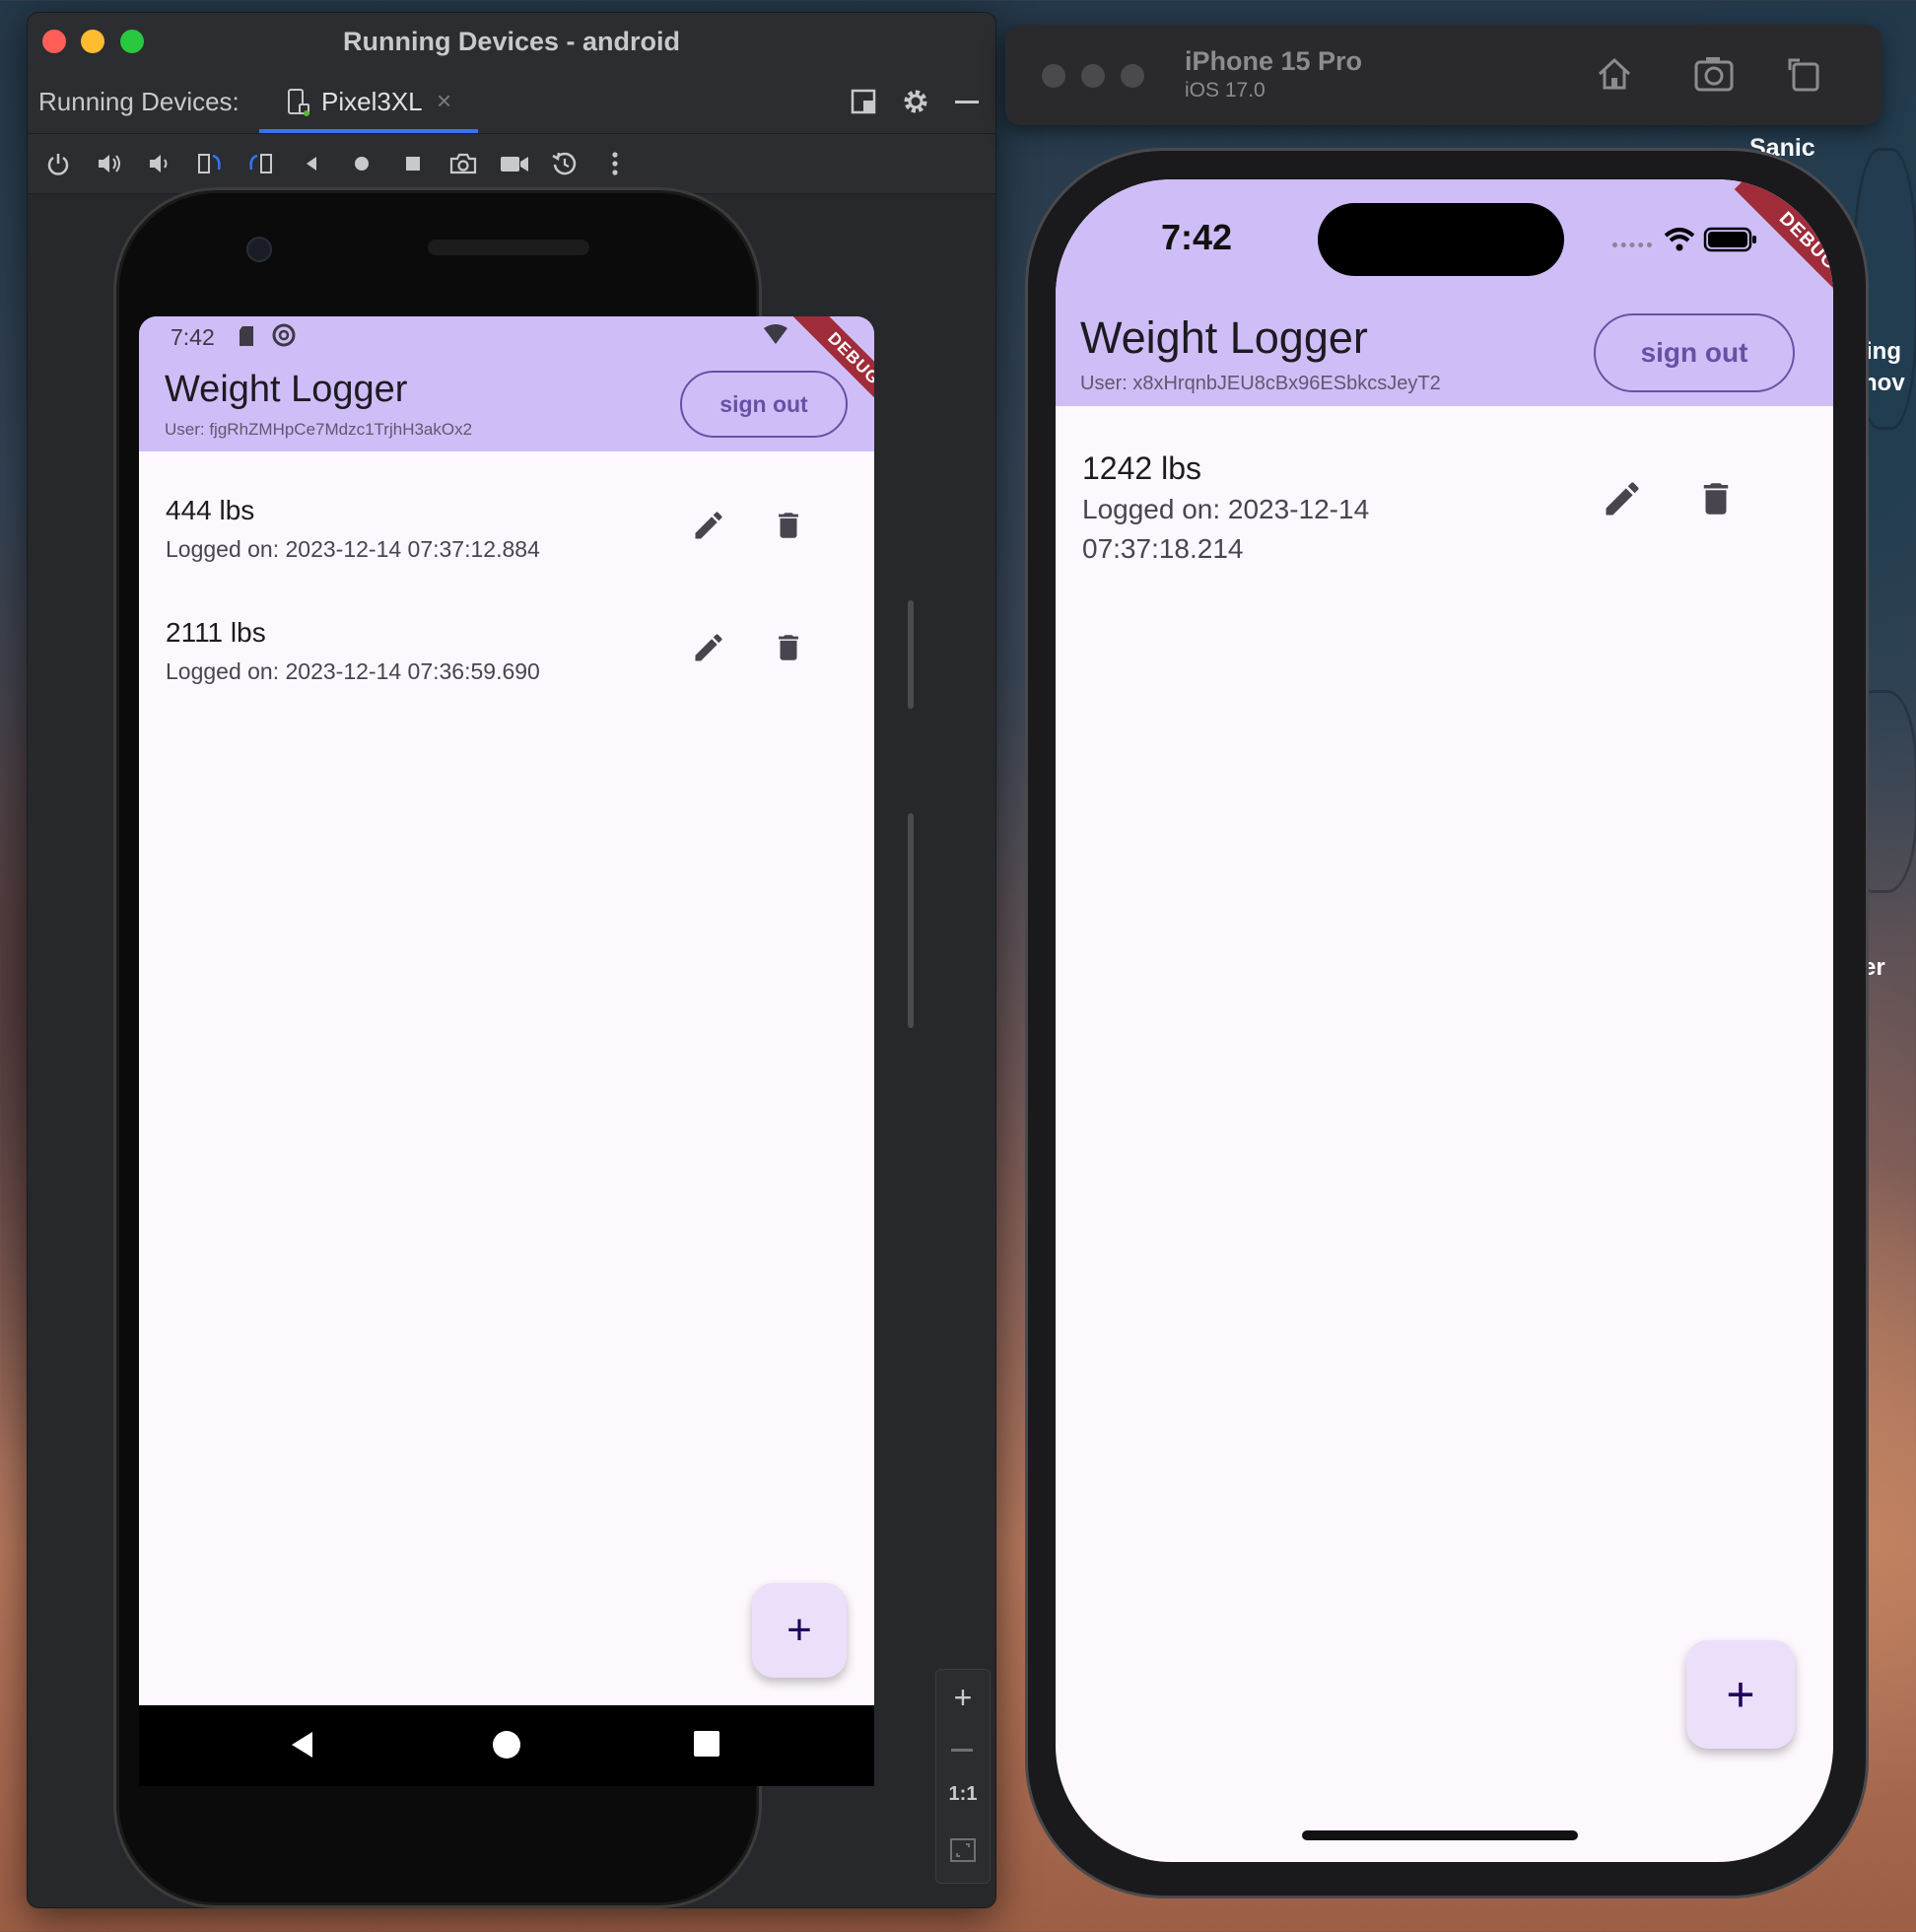 Image resolution: width=1916 pixels, height=1932 pixels. Describe the element at coordinates (1132, 76) in the screenshot. I see `zoom-window-button` at that location.